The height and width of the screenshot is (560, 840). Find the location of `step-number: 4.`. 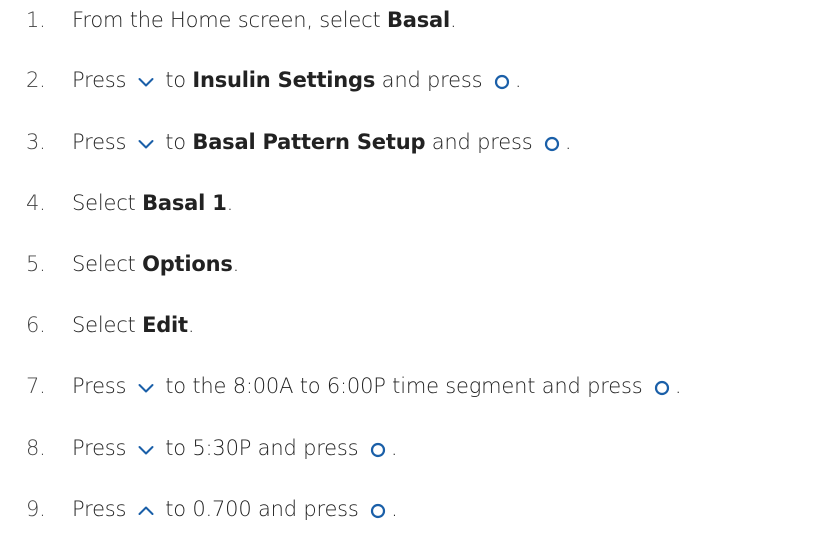

step-number: 4. is located at coordinates (36, 203).